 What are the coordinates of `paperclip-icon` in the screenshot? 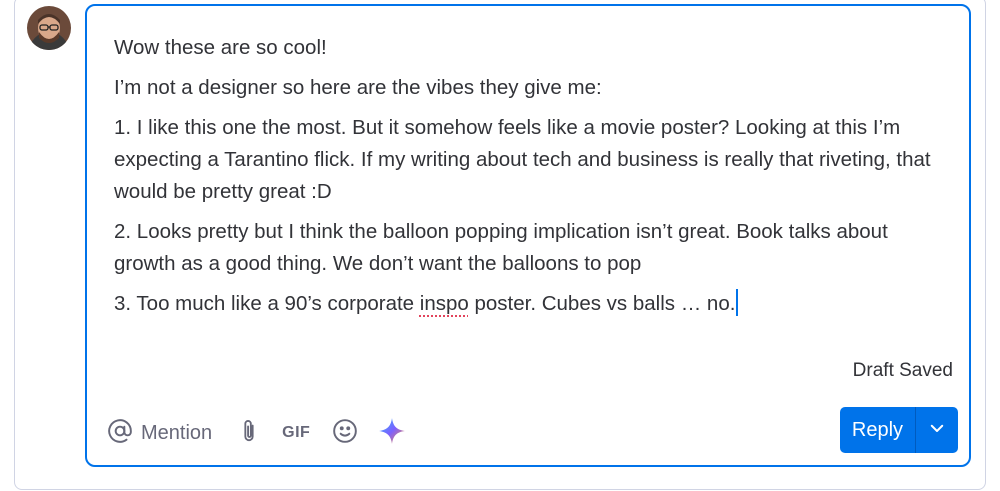 It's located at (249, 433).